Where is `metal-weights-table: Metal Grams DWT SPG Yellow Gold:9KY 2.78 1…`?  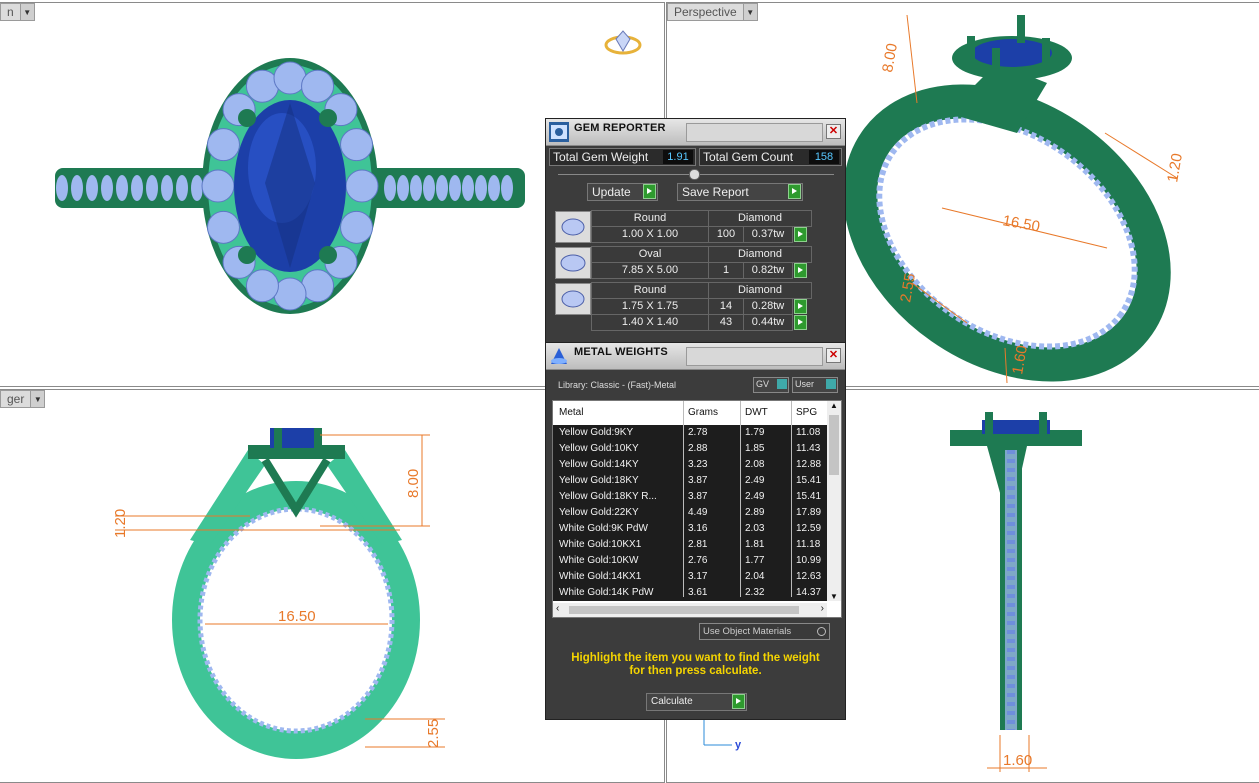 metal-weights-table: Metal Grams DWT SPG Yellow Gold:9KY 2.78 1… is located at coordinates (697, 509).